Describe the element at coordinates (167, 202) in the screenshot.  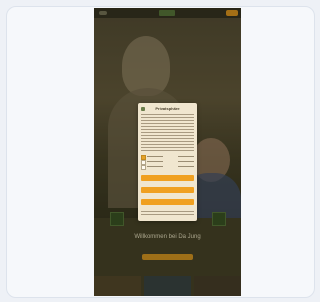
I see `reject-button` at that location.